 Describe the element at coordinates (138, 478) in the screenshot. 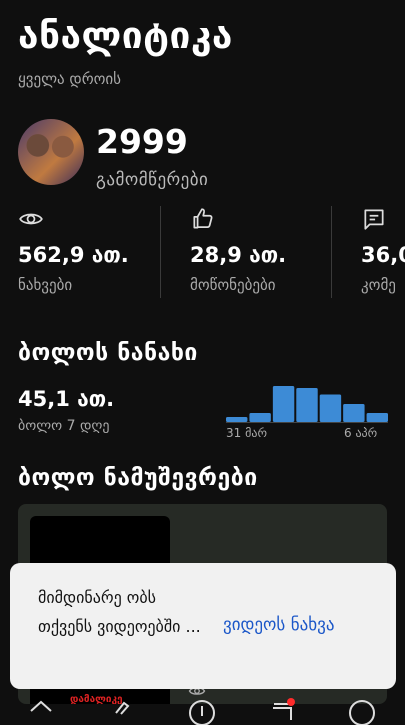

I see `latest-videos-title: ბოლო ნამუშევრები` at that location.